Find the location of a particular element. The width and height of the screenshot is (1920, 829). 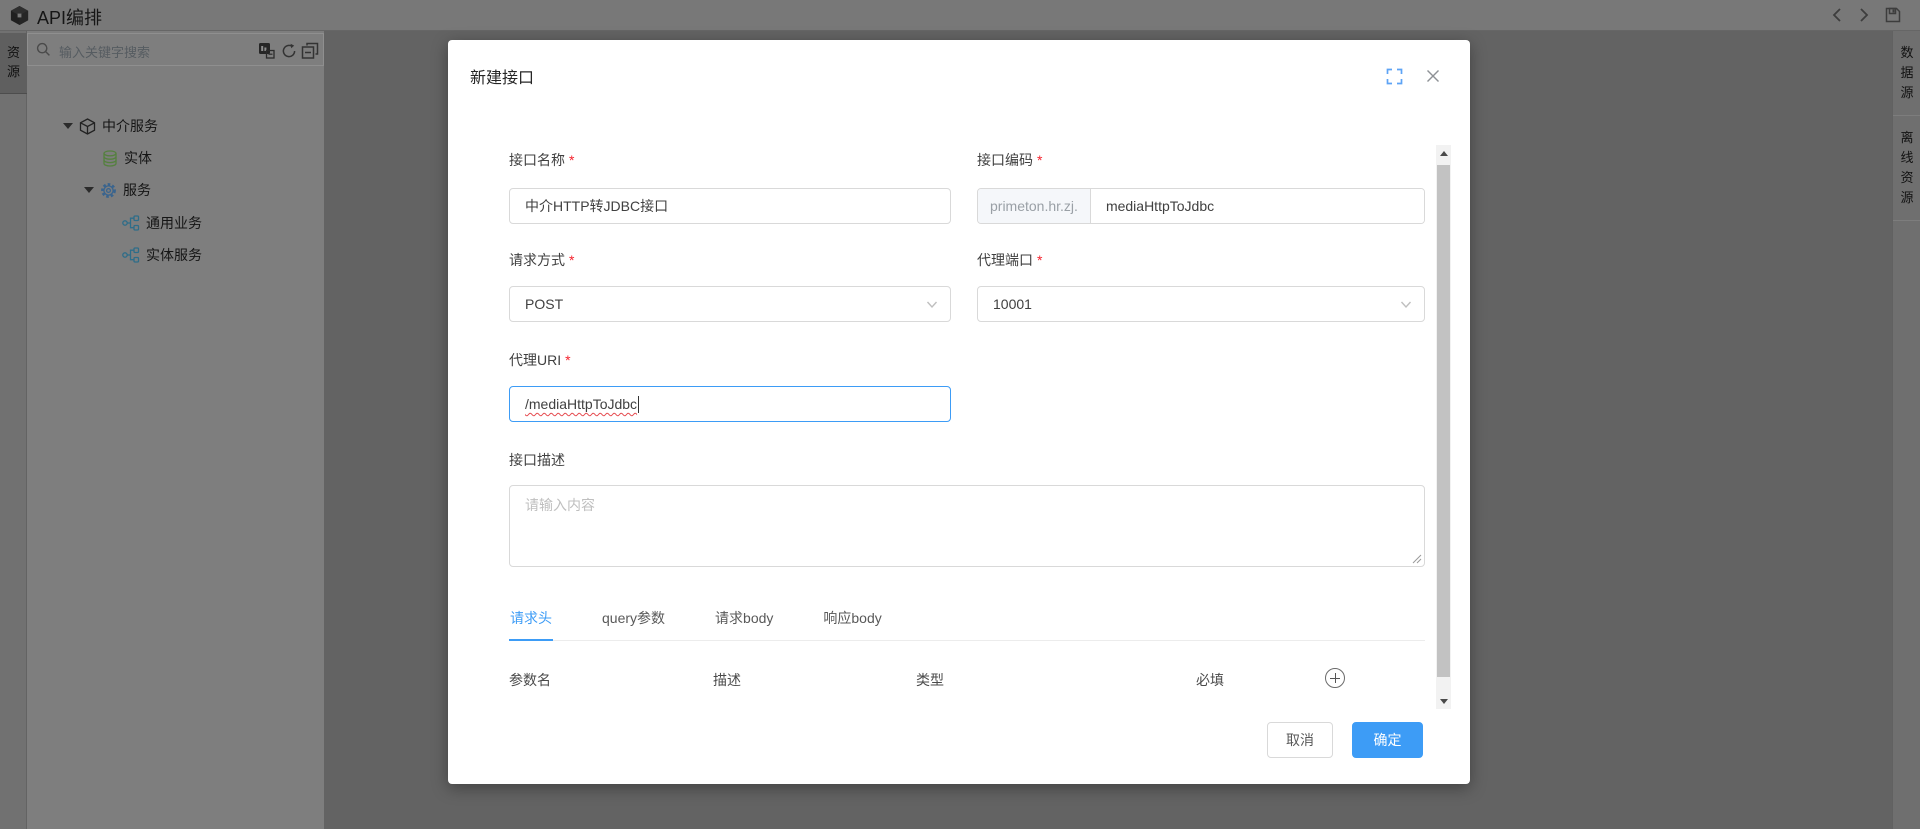

param-tabs: 请求头 query参数 请求body 响应body is located at coordinates (967, 621).